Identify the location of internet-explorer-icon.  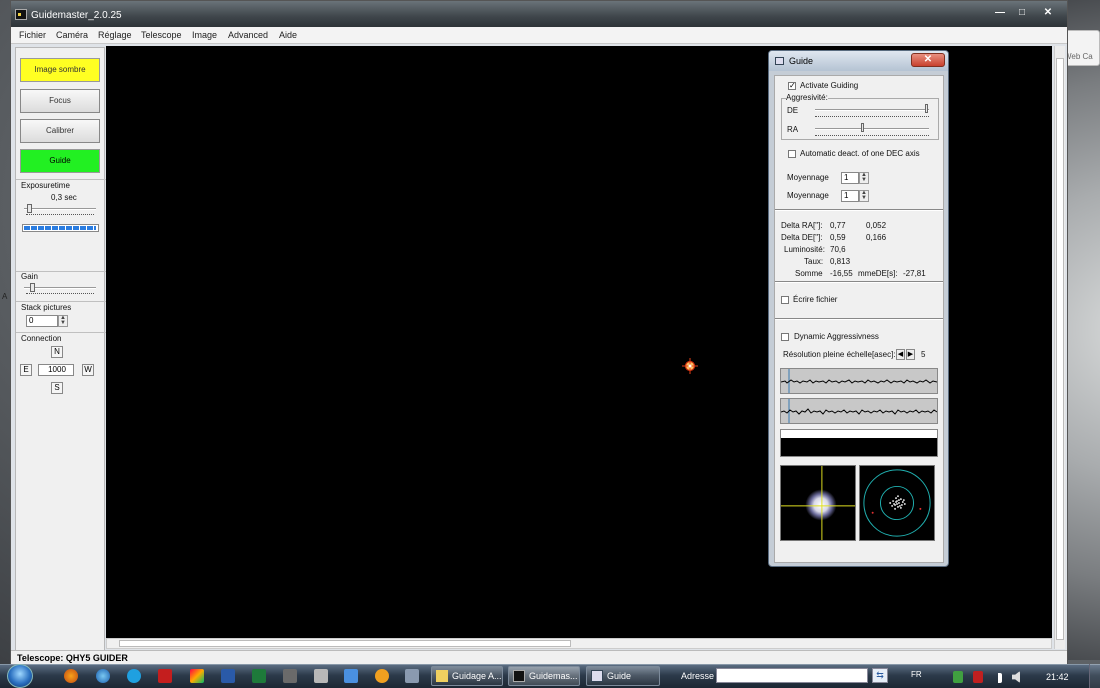
(103, 676).